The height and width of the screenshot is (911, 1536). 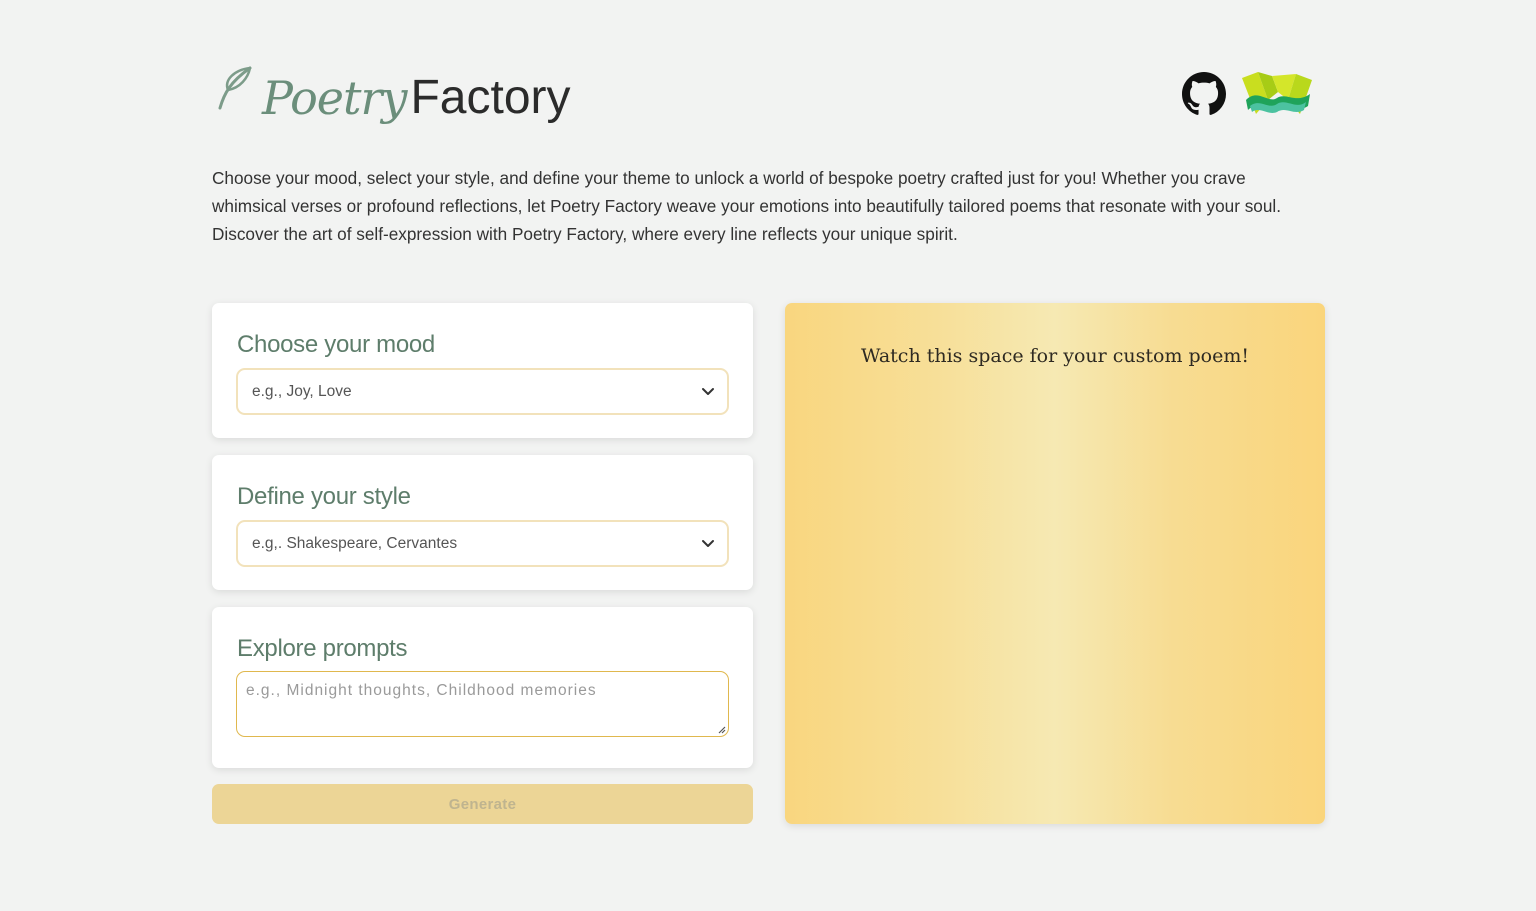 I want to click on resize-grip-icon, so click(x=721, y=729).